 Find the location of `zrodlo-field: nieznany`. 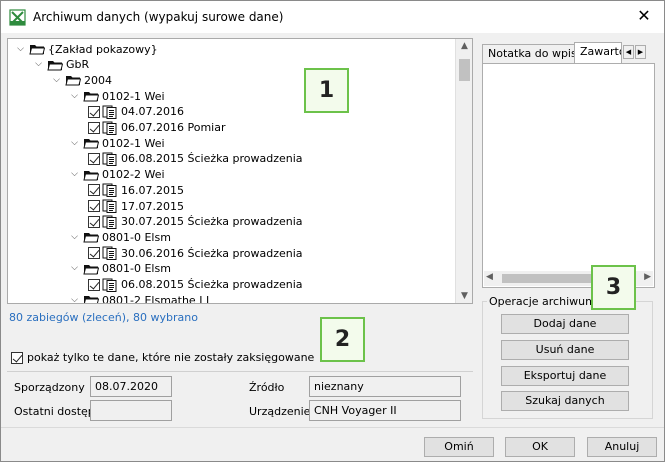

zrodlo-field: nieznany is located at coordinates (385, 386).